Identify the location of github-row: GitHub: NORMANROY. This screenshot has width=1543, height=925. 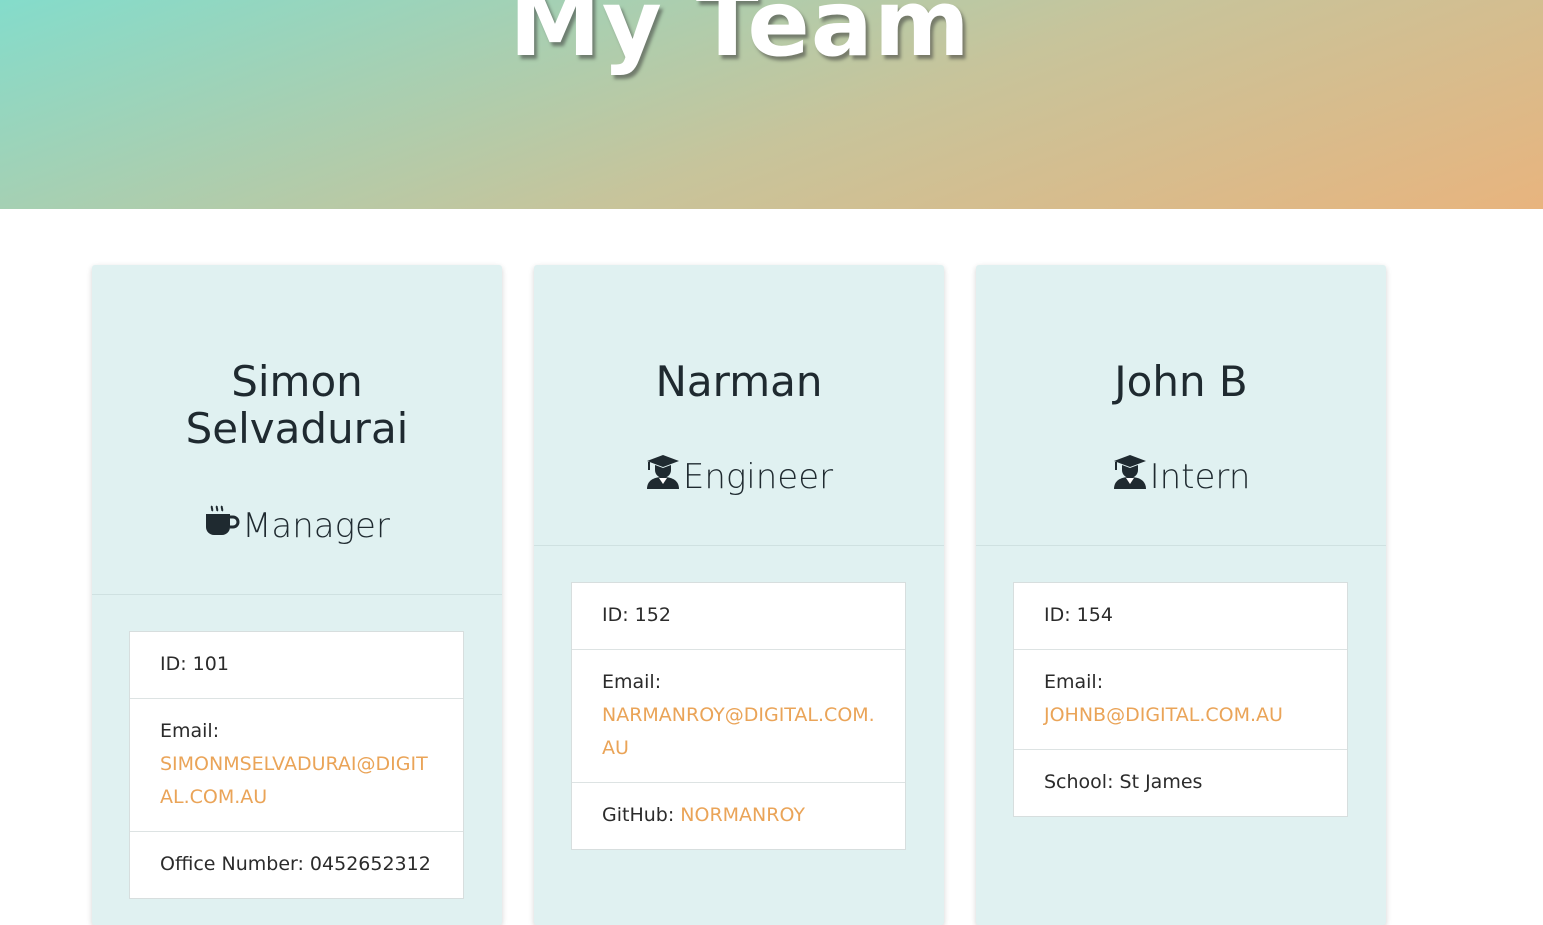
(738, 815).